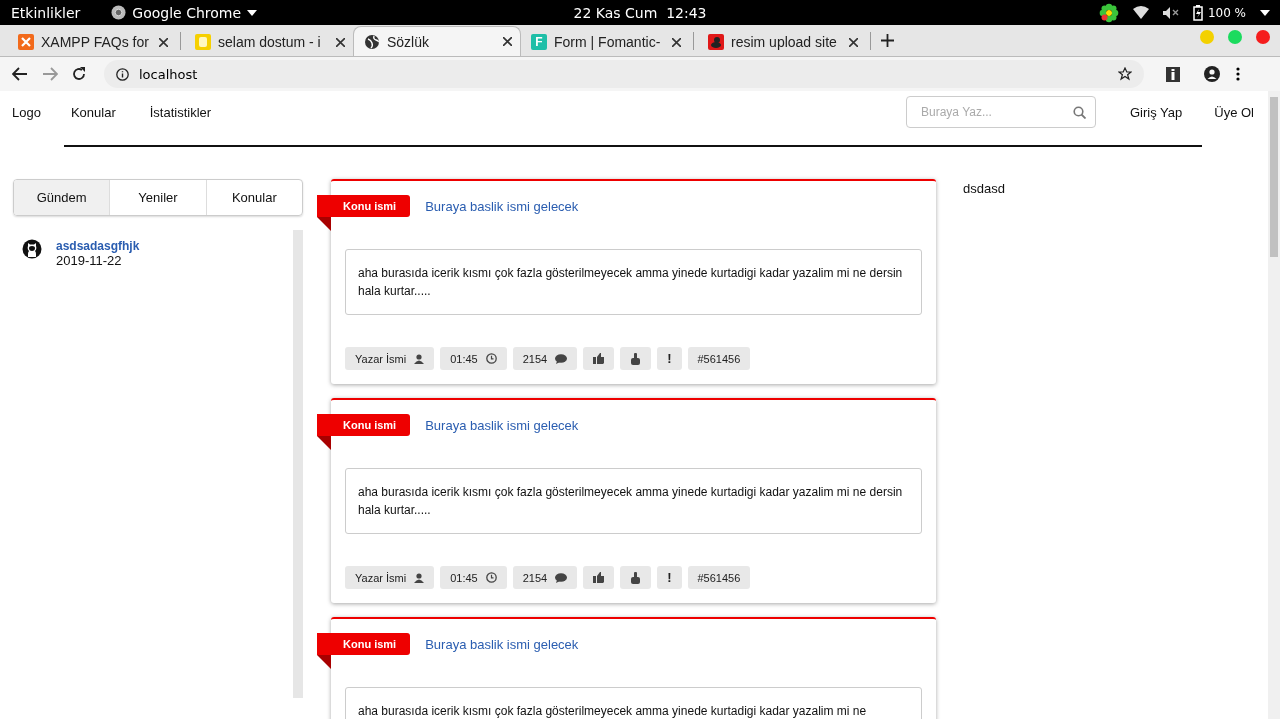  What do you see at coordinates (1170, 12) in the screenshot?
I see `muted-speaker-icon` at bounding box center [1170, 12].